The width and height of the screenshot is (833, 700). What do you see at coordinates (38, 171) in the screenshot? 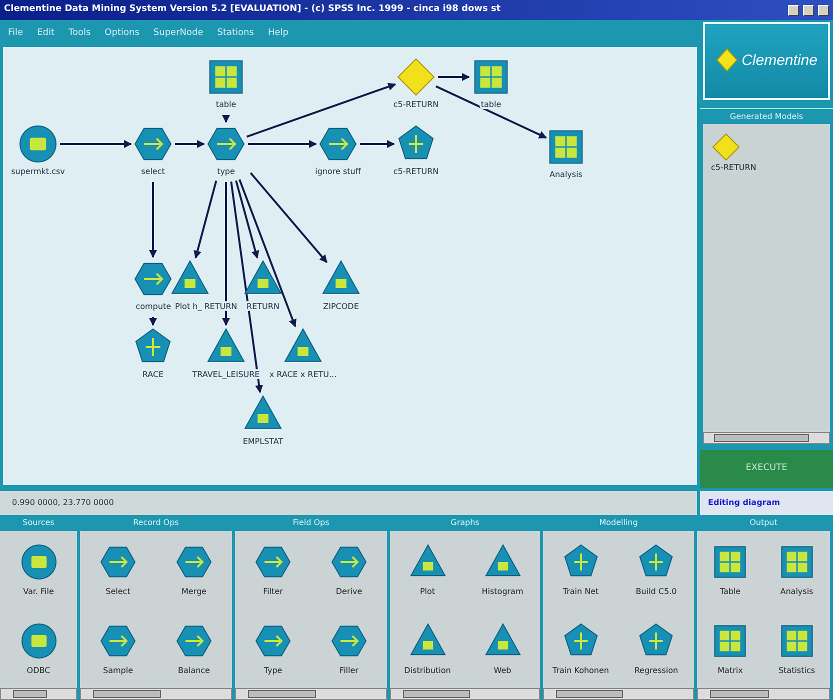
I see `node-label: supermkt.csv` at bounding box center [38, 171].